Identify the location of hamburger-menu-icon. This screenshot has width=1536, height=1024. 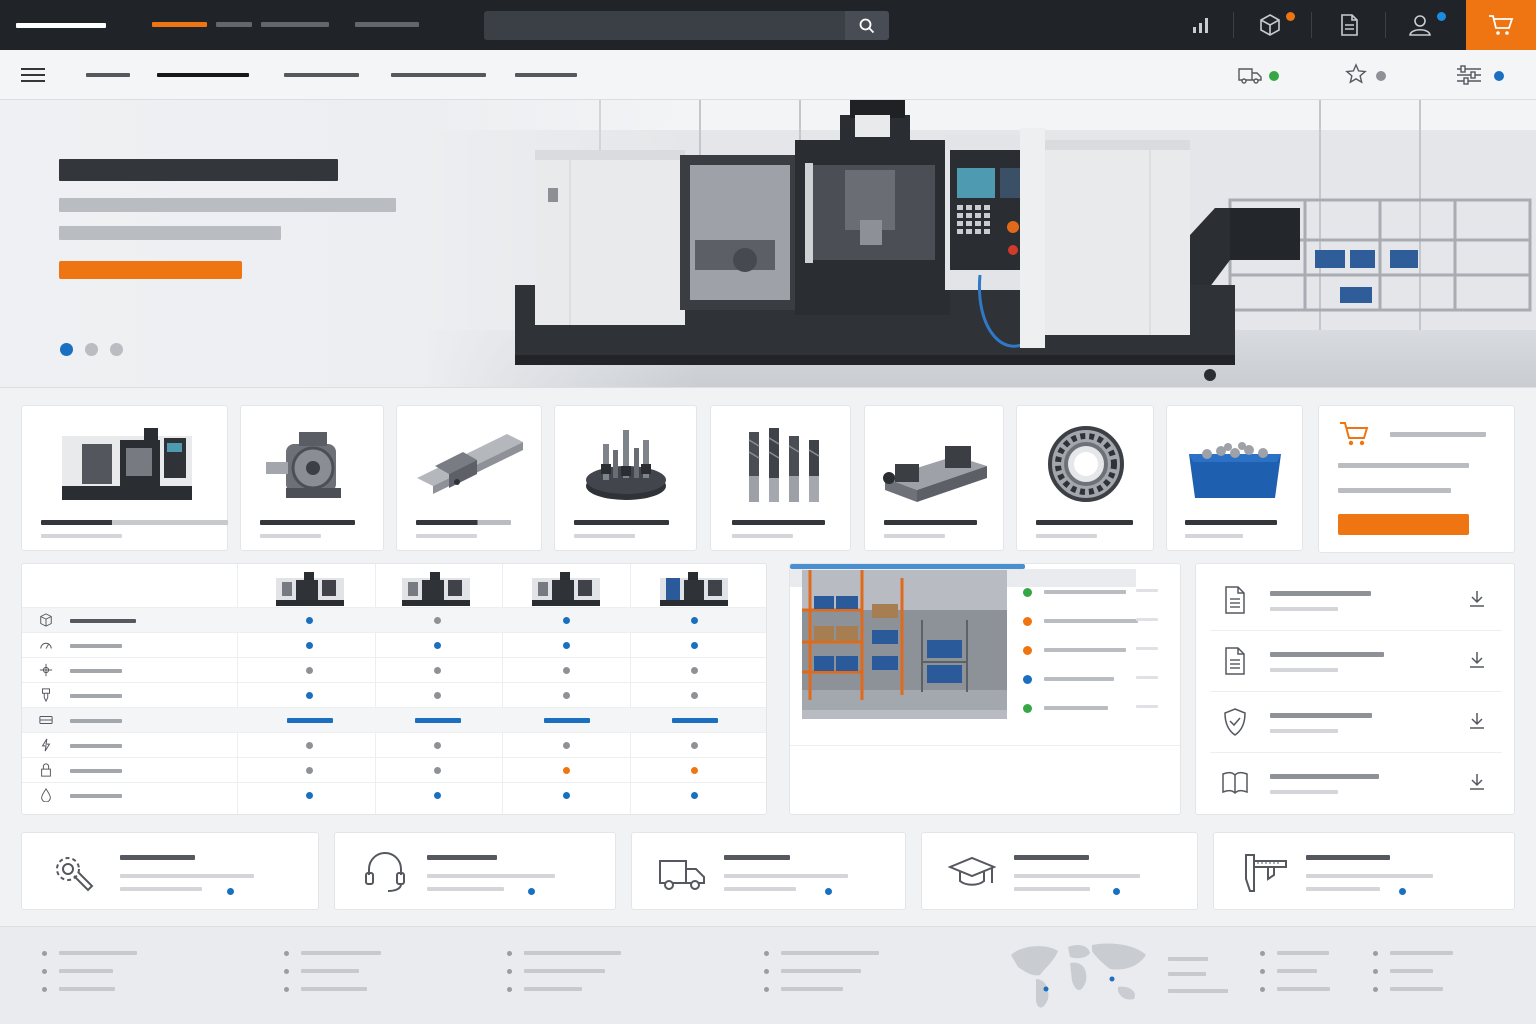
(33, 75).